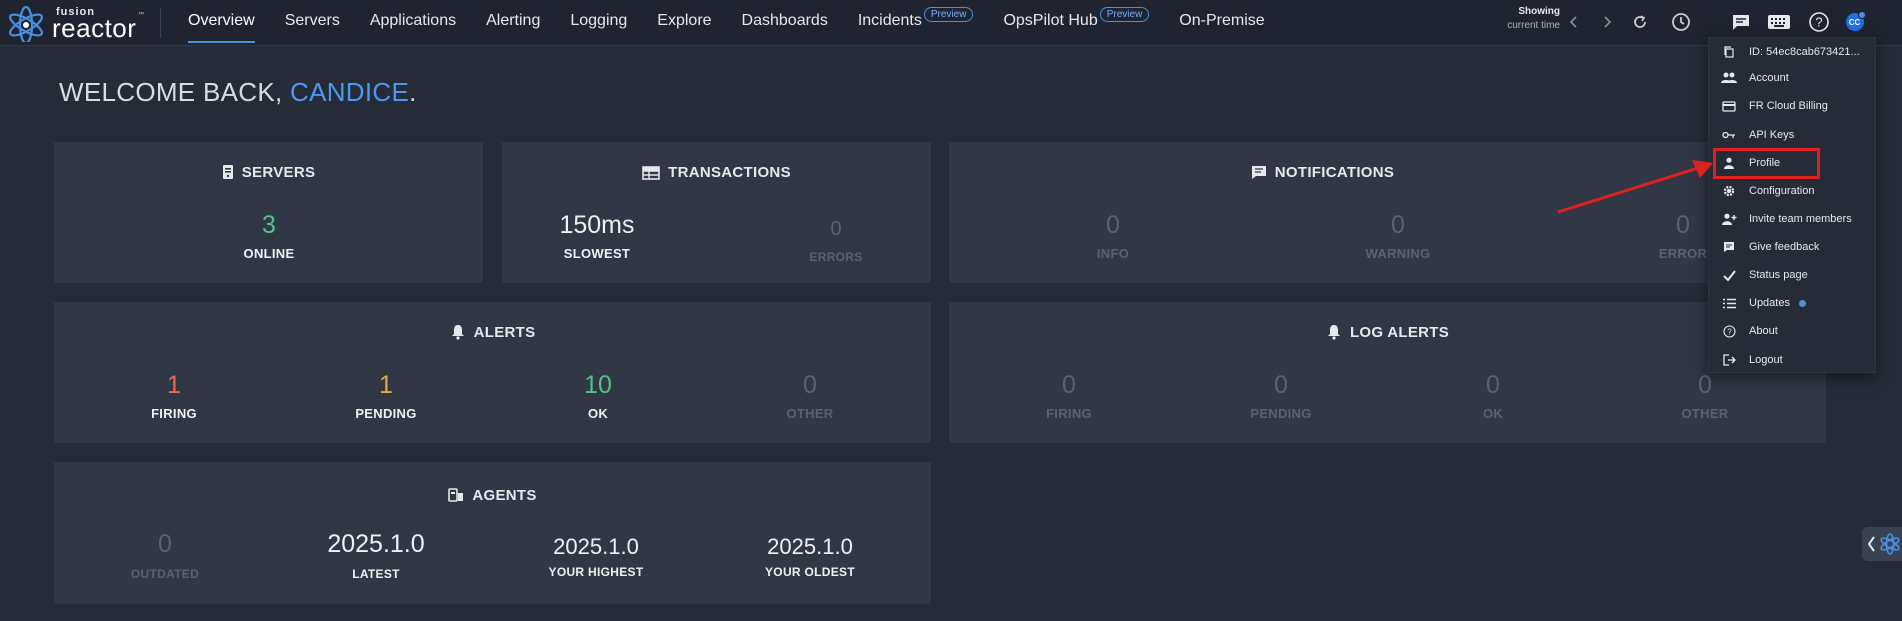 The width and height of the screenshot is (1902, 621). I want to click on menu-item-api-keys: API Keys, so click(1793, 135).